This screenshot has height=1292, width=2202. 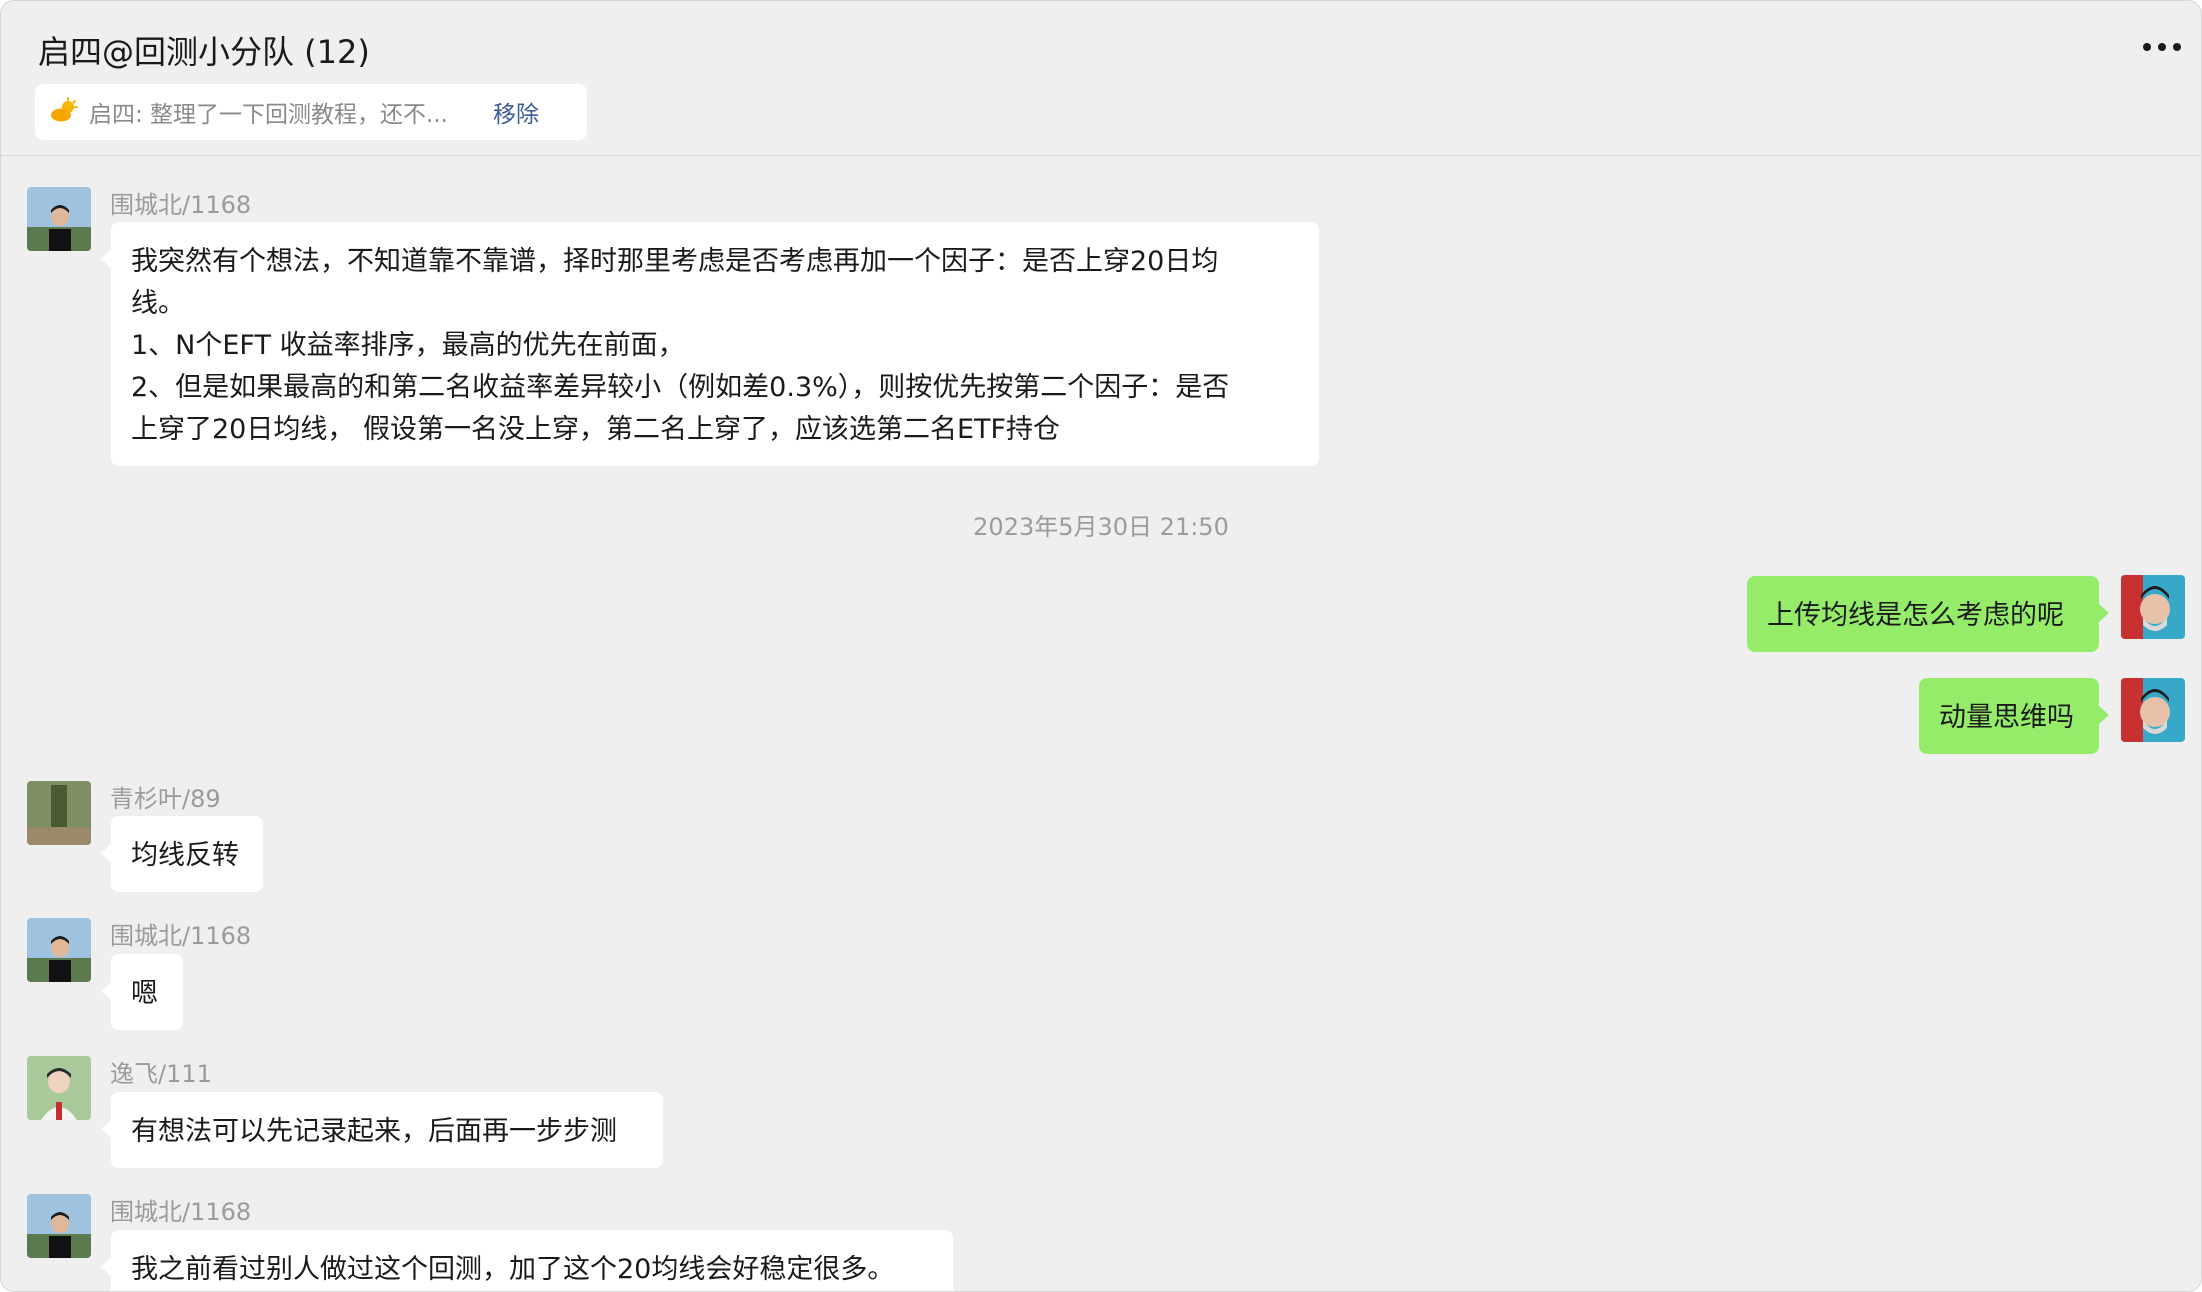 What do you see at coordinates (165, 799) in the screenshot?
I see `sender-name: 青杉叶/89` at bounding box center [165, 799].